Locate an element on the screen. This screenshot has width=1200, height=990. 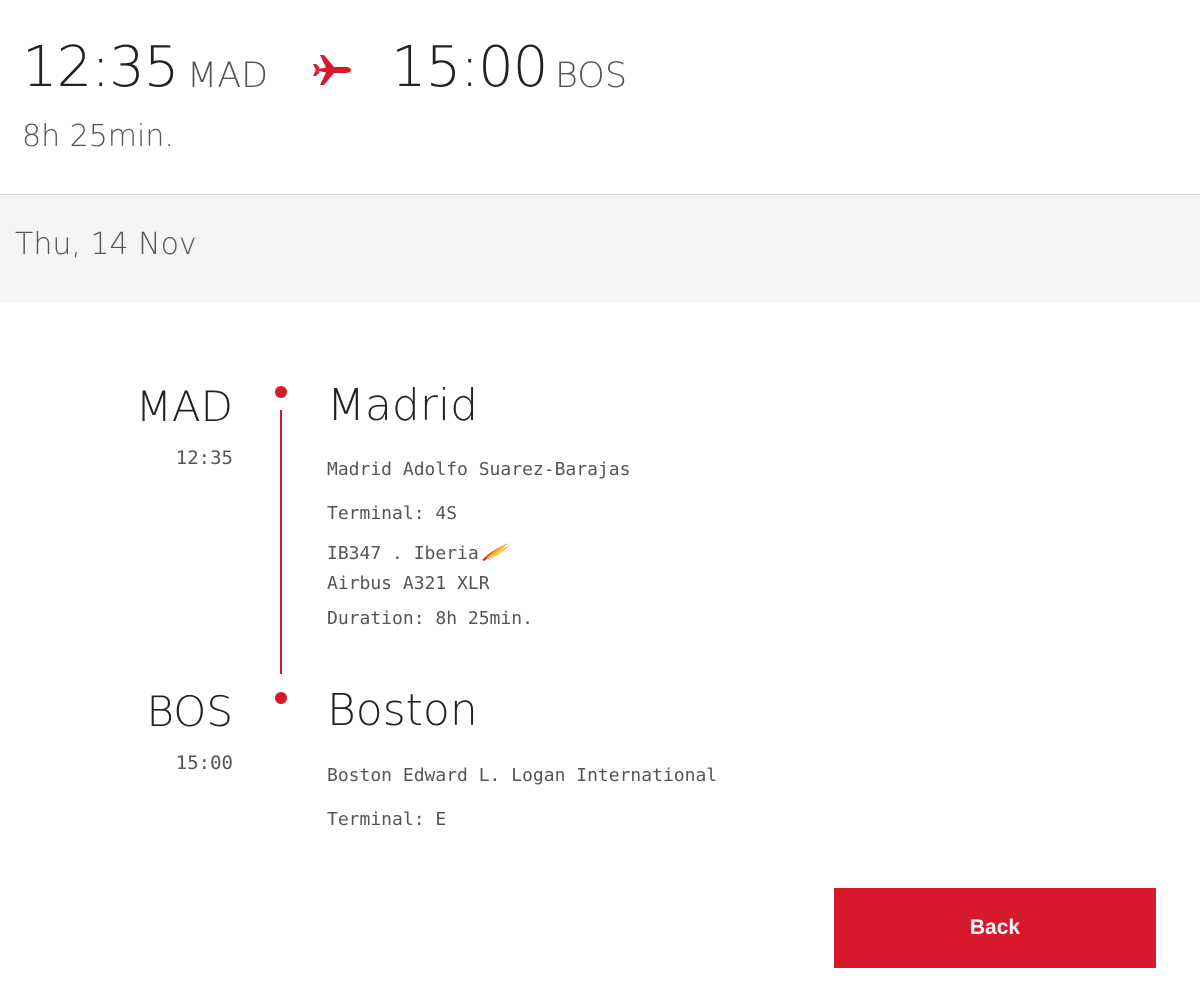
total-duration: 8h 25min. is located at coordinates (98, 136).